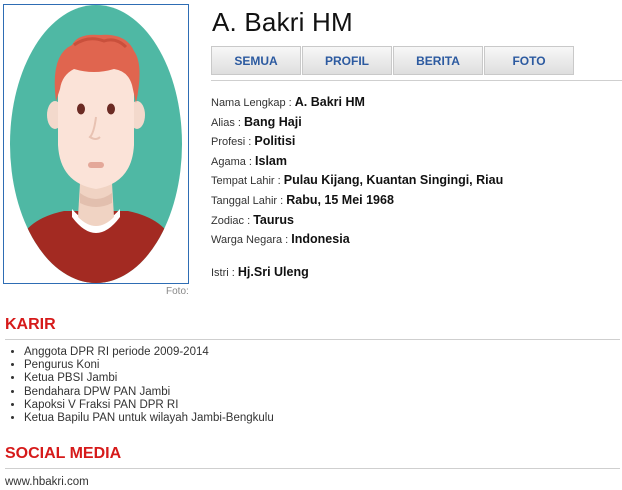 The width and height of the screenshot is (622, 490). I want to click on social-media-heading: SOCIAL MEDIA, so click(63, 453).